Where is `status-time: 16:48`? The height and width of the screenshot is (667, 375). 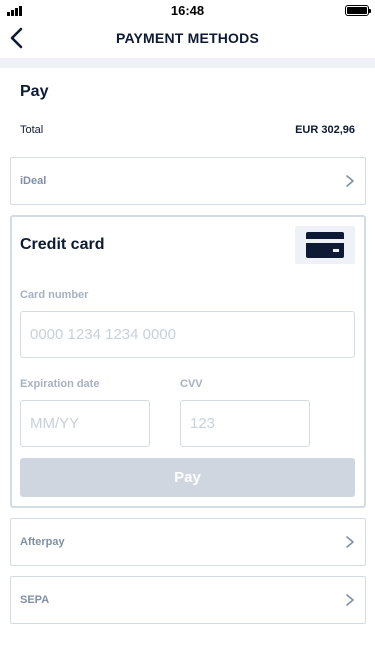 status-time: 16:48 is located at coordinates (187, 10).